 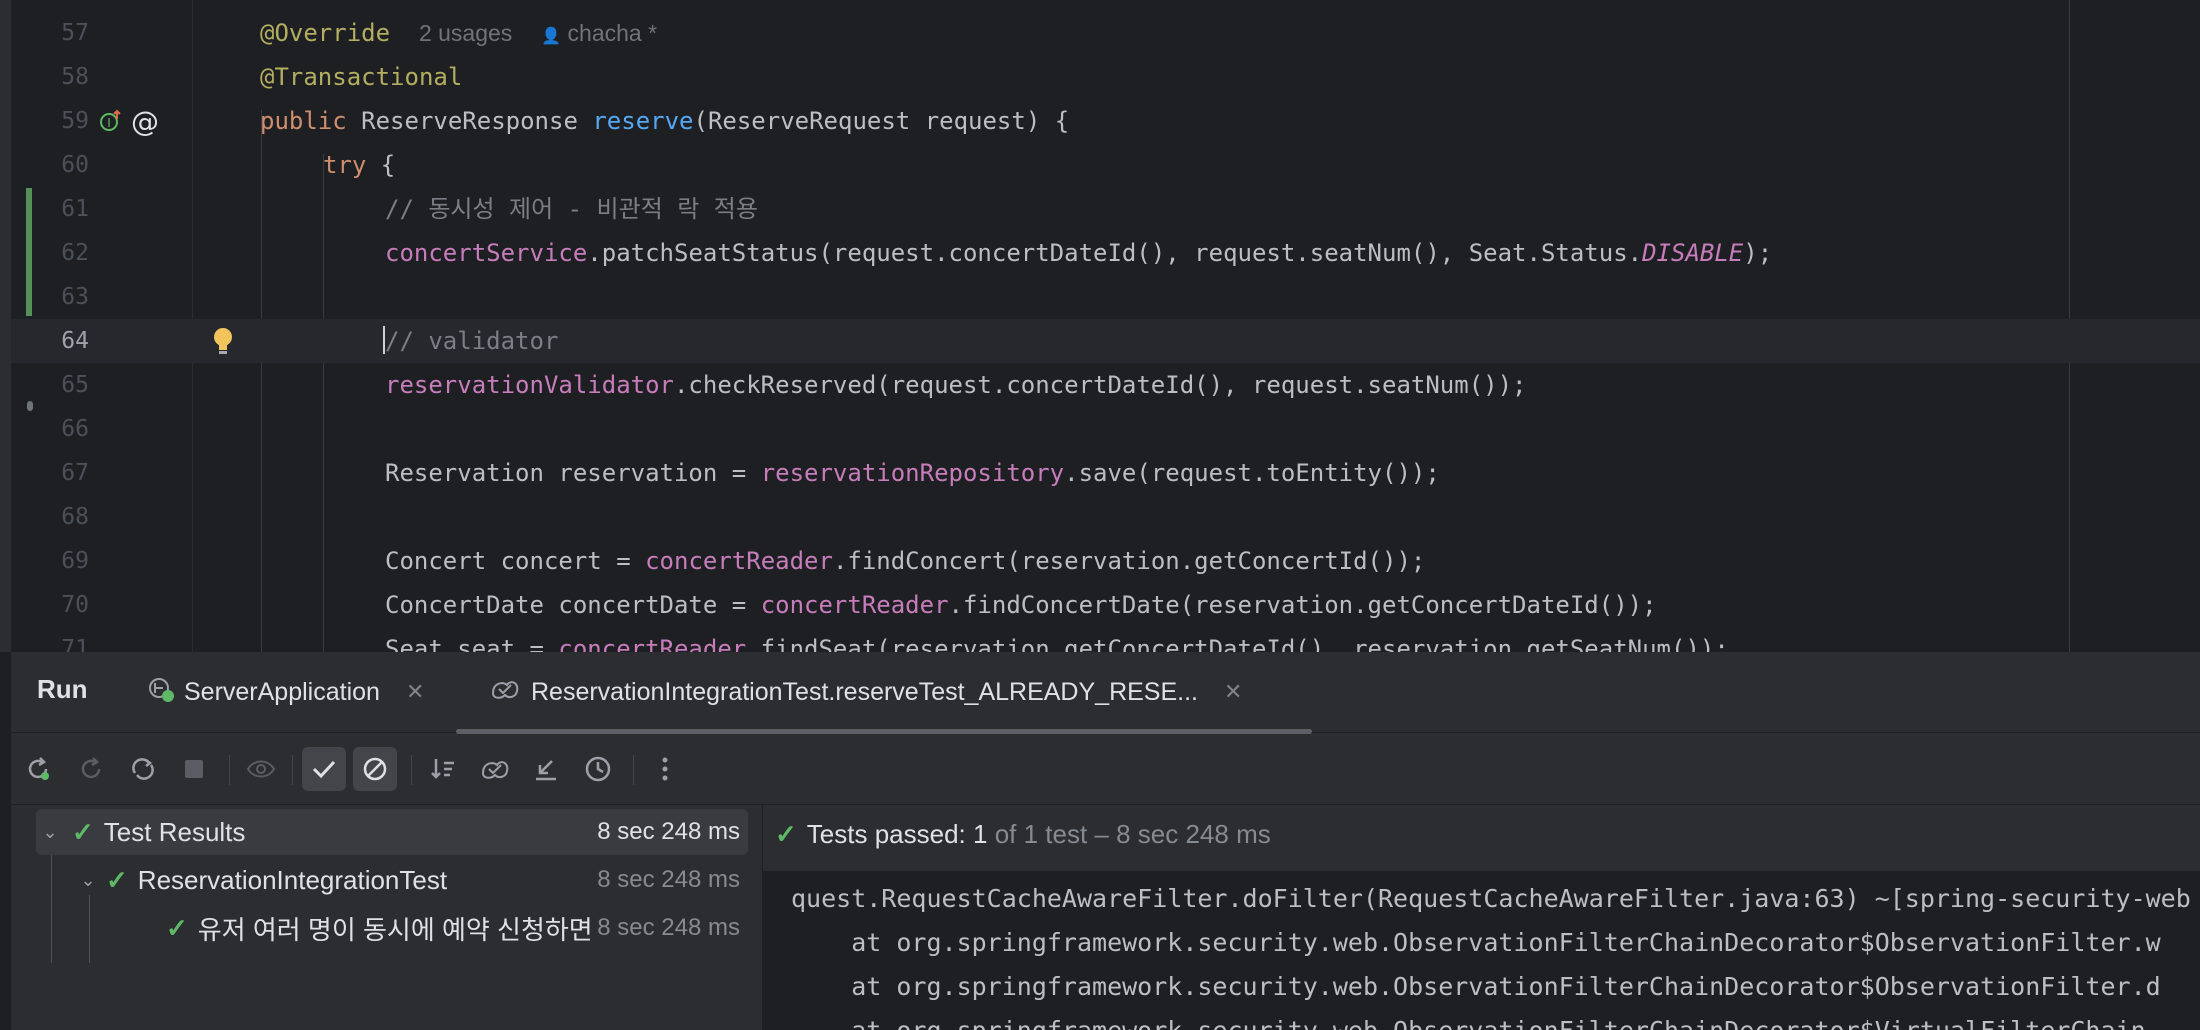 What do you see at coordinates (75, 209) in the screenshot?
I see `line-number: 61` at bounding box center [75, 209].